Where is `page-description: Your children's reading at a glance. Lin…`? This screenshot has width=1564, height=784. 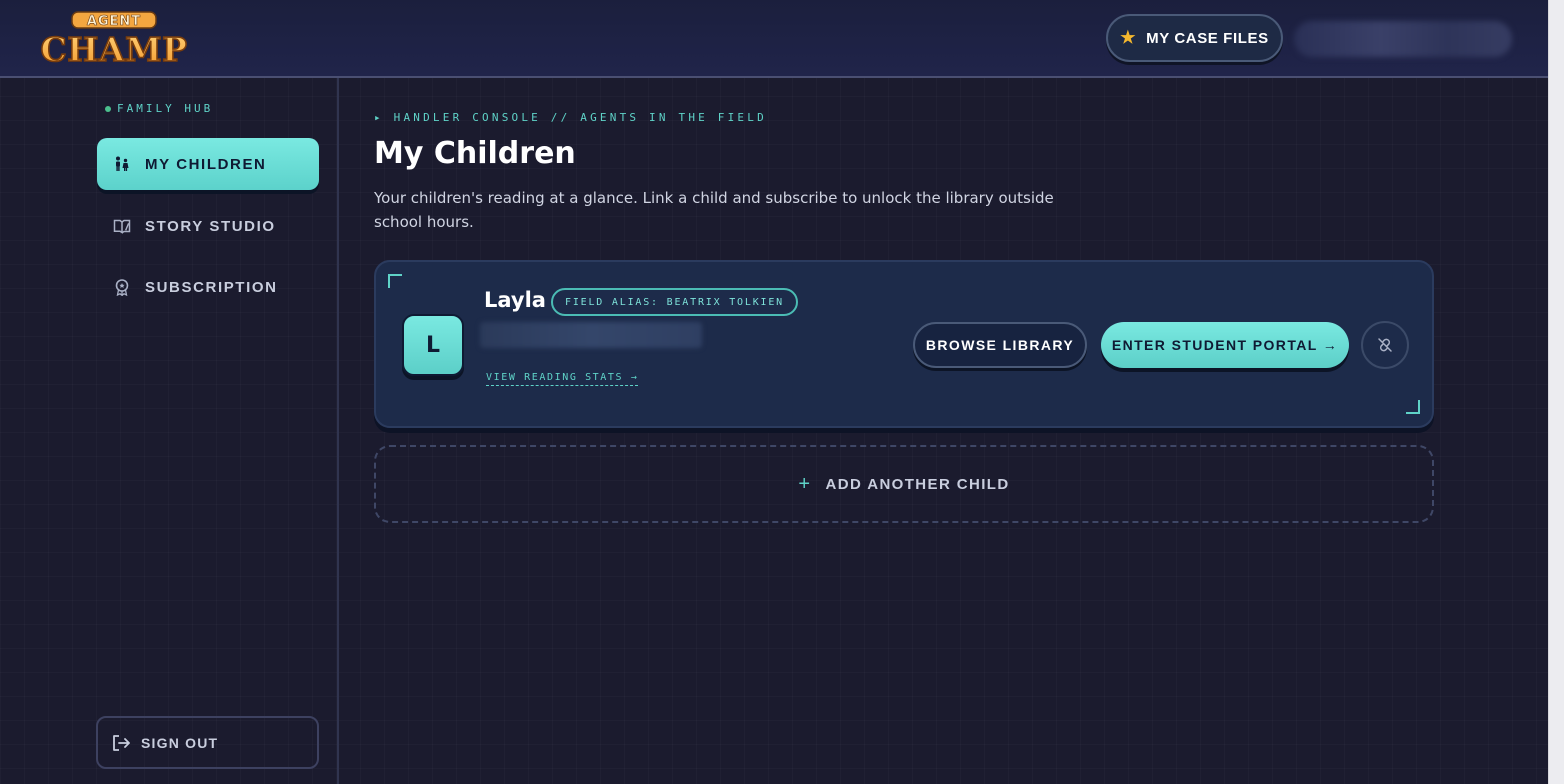 page-description: Your children's reading at a glance. Lin… is located at coordinates (714, 210).